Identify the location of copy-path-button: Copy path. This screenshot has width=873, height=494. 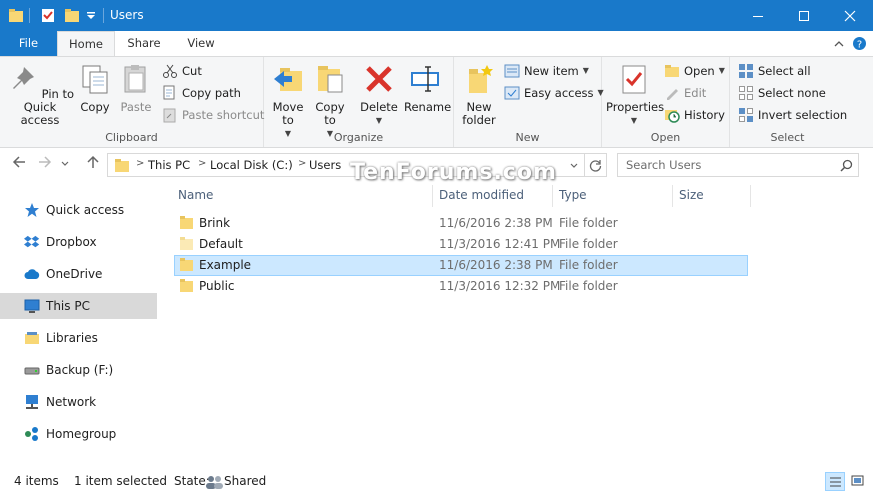
(201, 93).